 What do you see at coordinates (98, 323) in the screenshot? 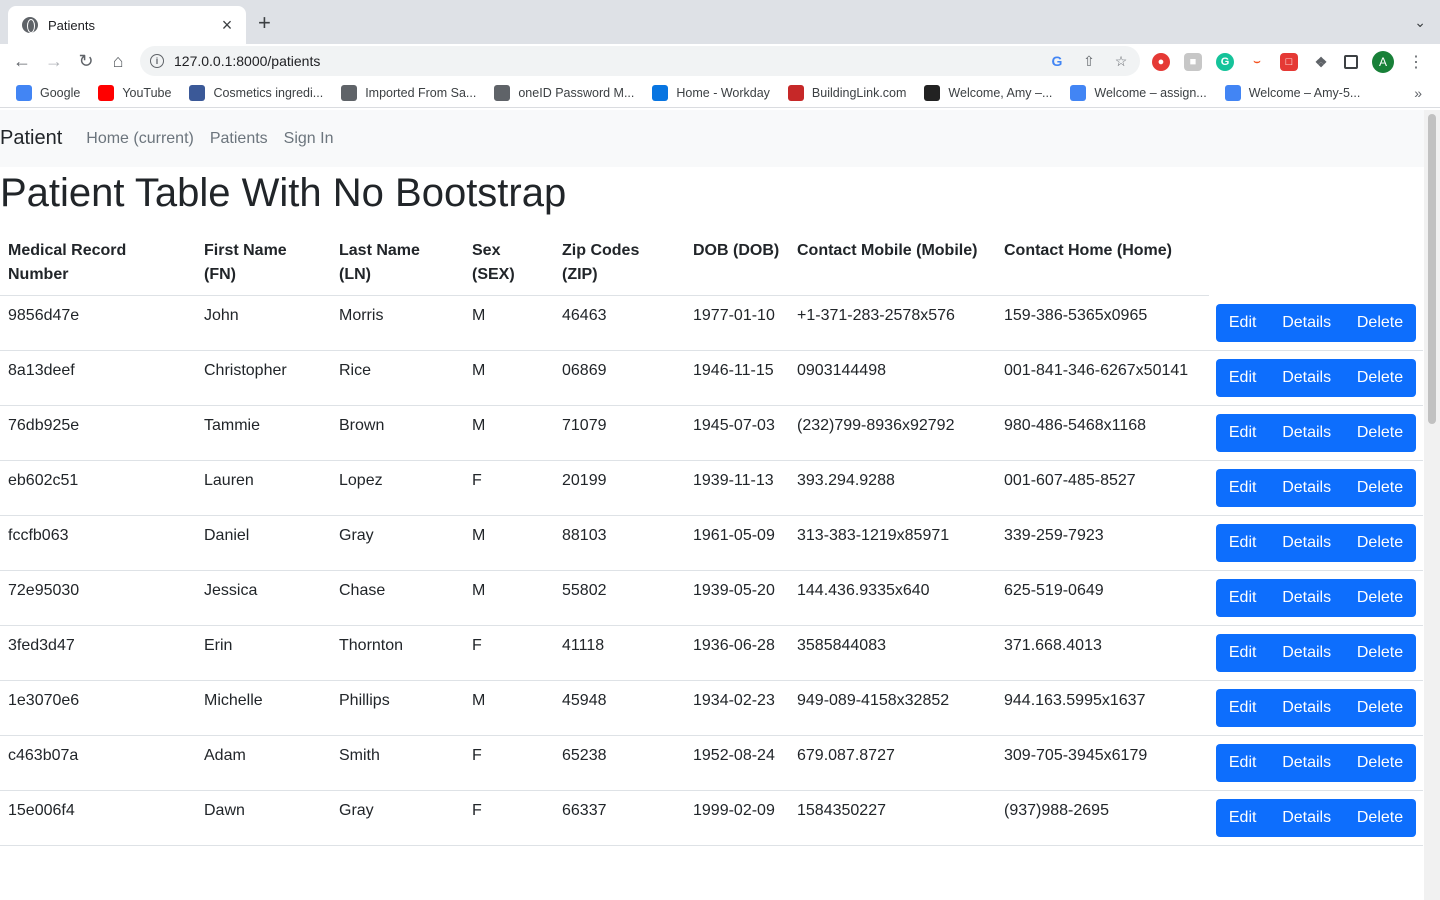
I see `cell-mrn: 9856d47e` at bounding box center [98, 323].